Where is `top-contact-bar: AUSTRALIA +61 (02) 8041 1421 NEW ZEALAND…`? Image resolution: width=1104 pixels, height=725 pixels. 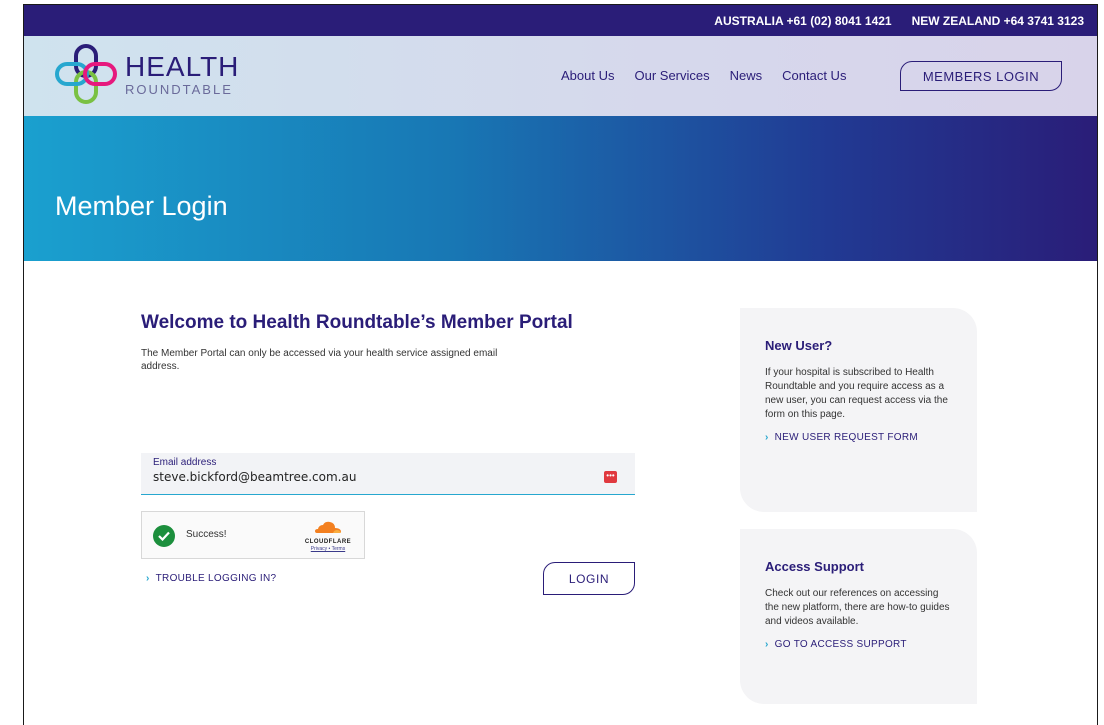 top-contact-bar: AUSTRALIA +61 (02) 8041 1421 NEW ZEALAND… is located at coordinates (560, 20).